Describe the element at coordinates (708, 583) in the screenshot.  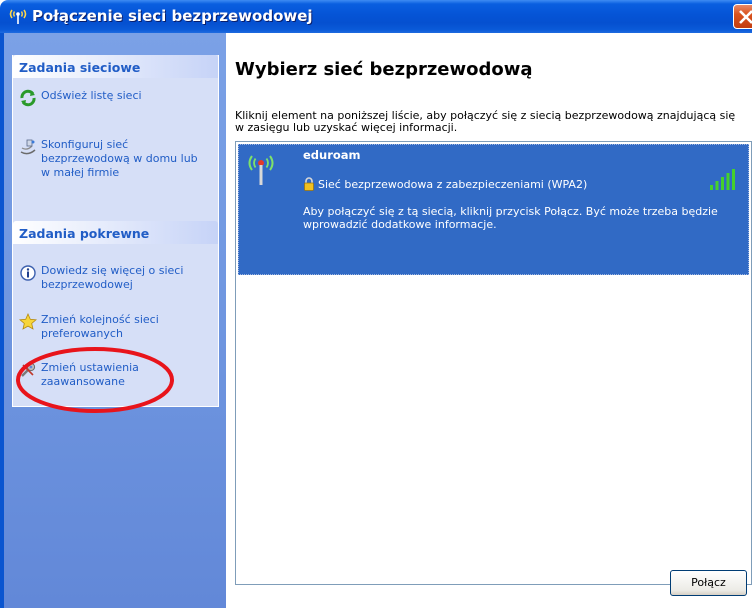
I see `connect-button: Połącz` at that location.